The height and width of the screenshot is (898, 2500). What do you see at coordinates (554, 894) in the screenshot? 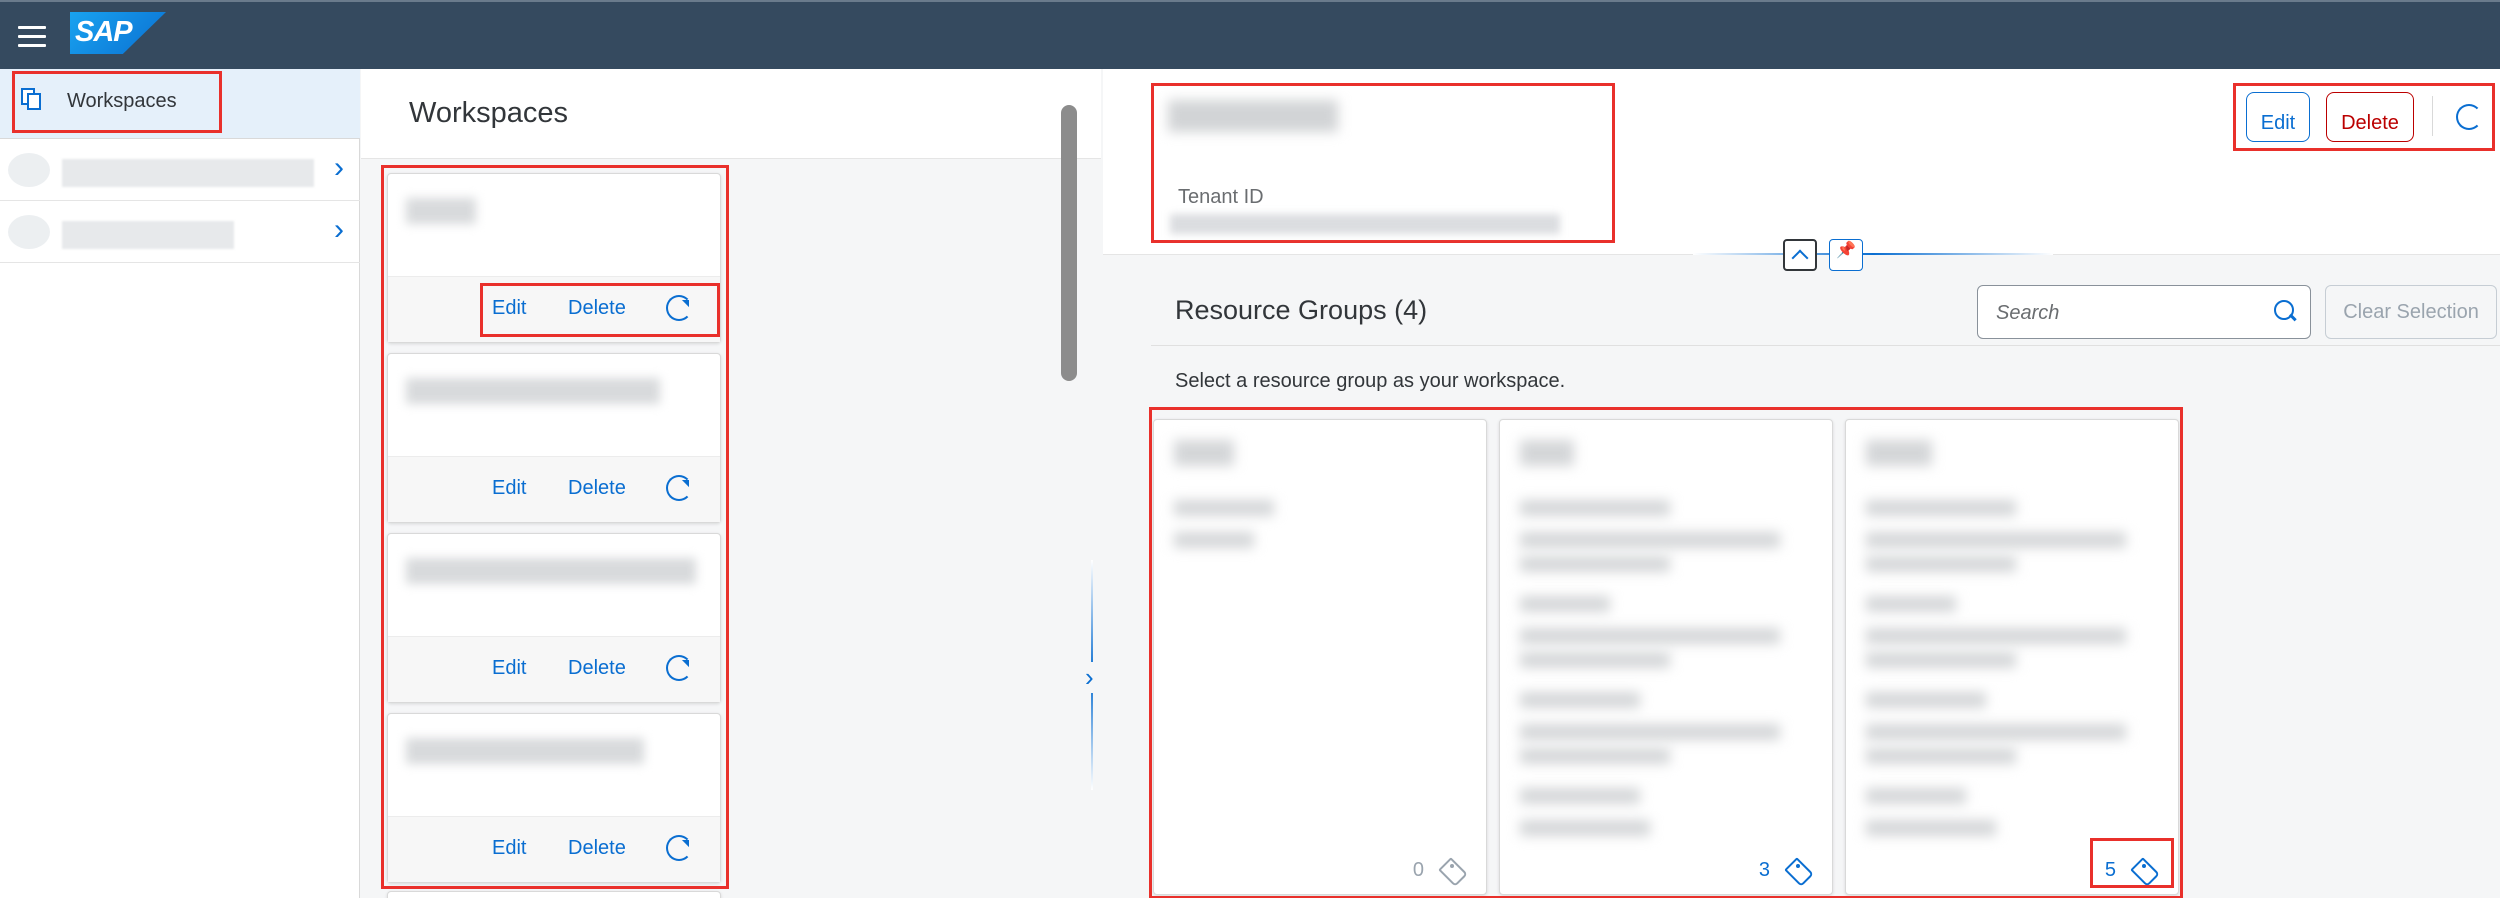
I see `workspace-card` at bounding box center [554, 894].